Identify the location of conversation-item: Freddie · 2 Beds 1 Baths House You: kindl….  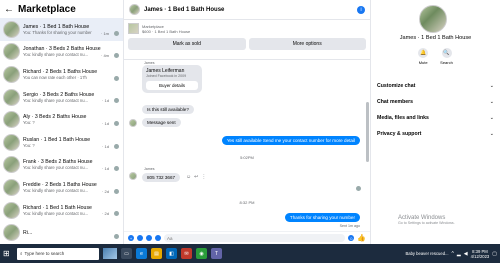
(61, 187).